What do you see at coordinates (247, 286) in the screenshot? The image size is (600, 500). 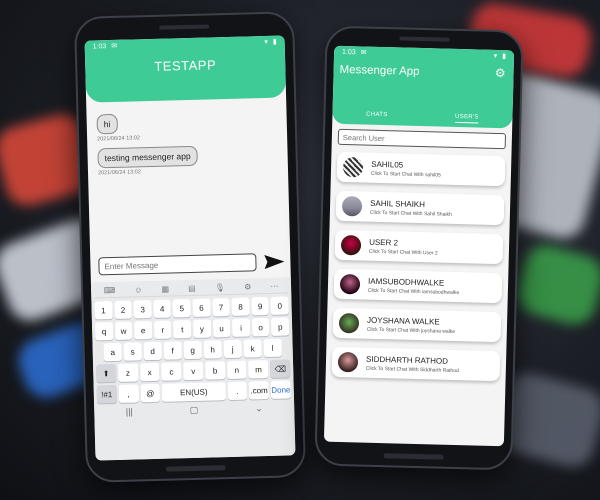 I see `settings-icon: ⚙` at bounding box center [247, 286].